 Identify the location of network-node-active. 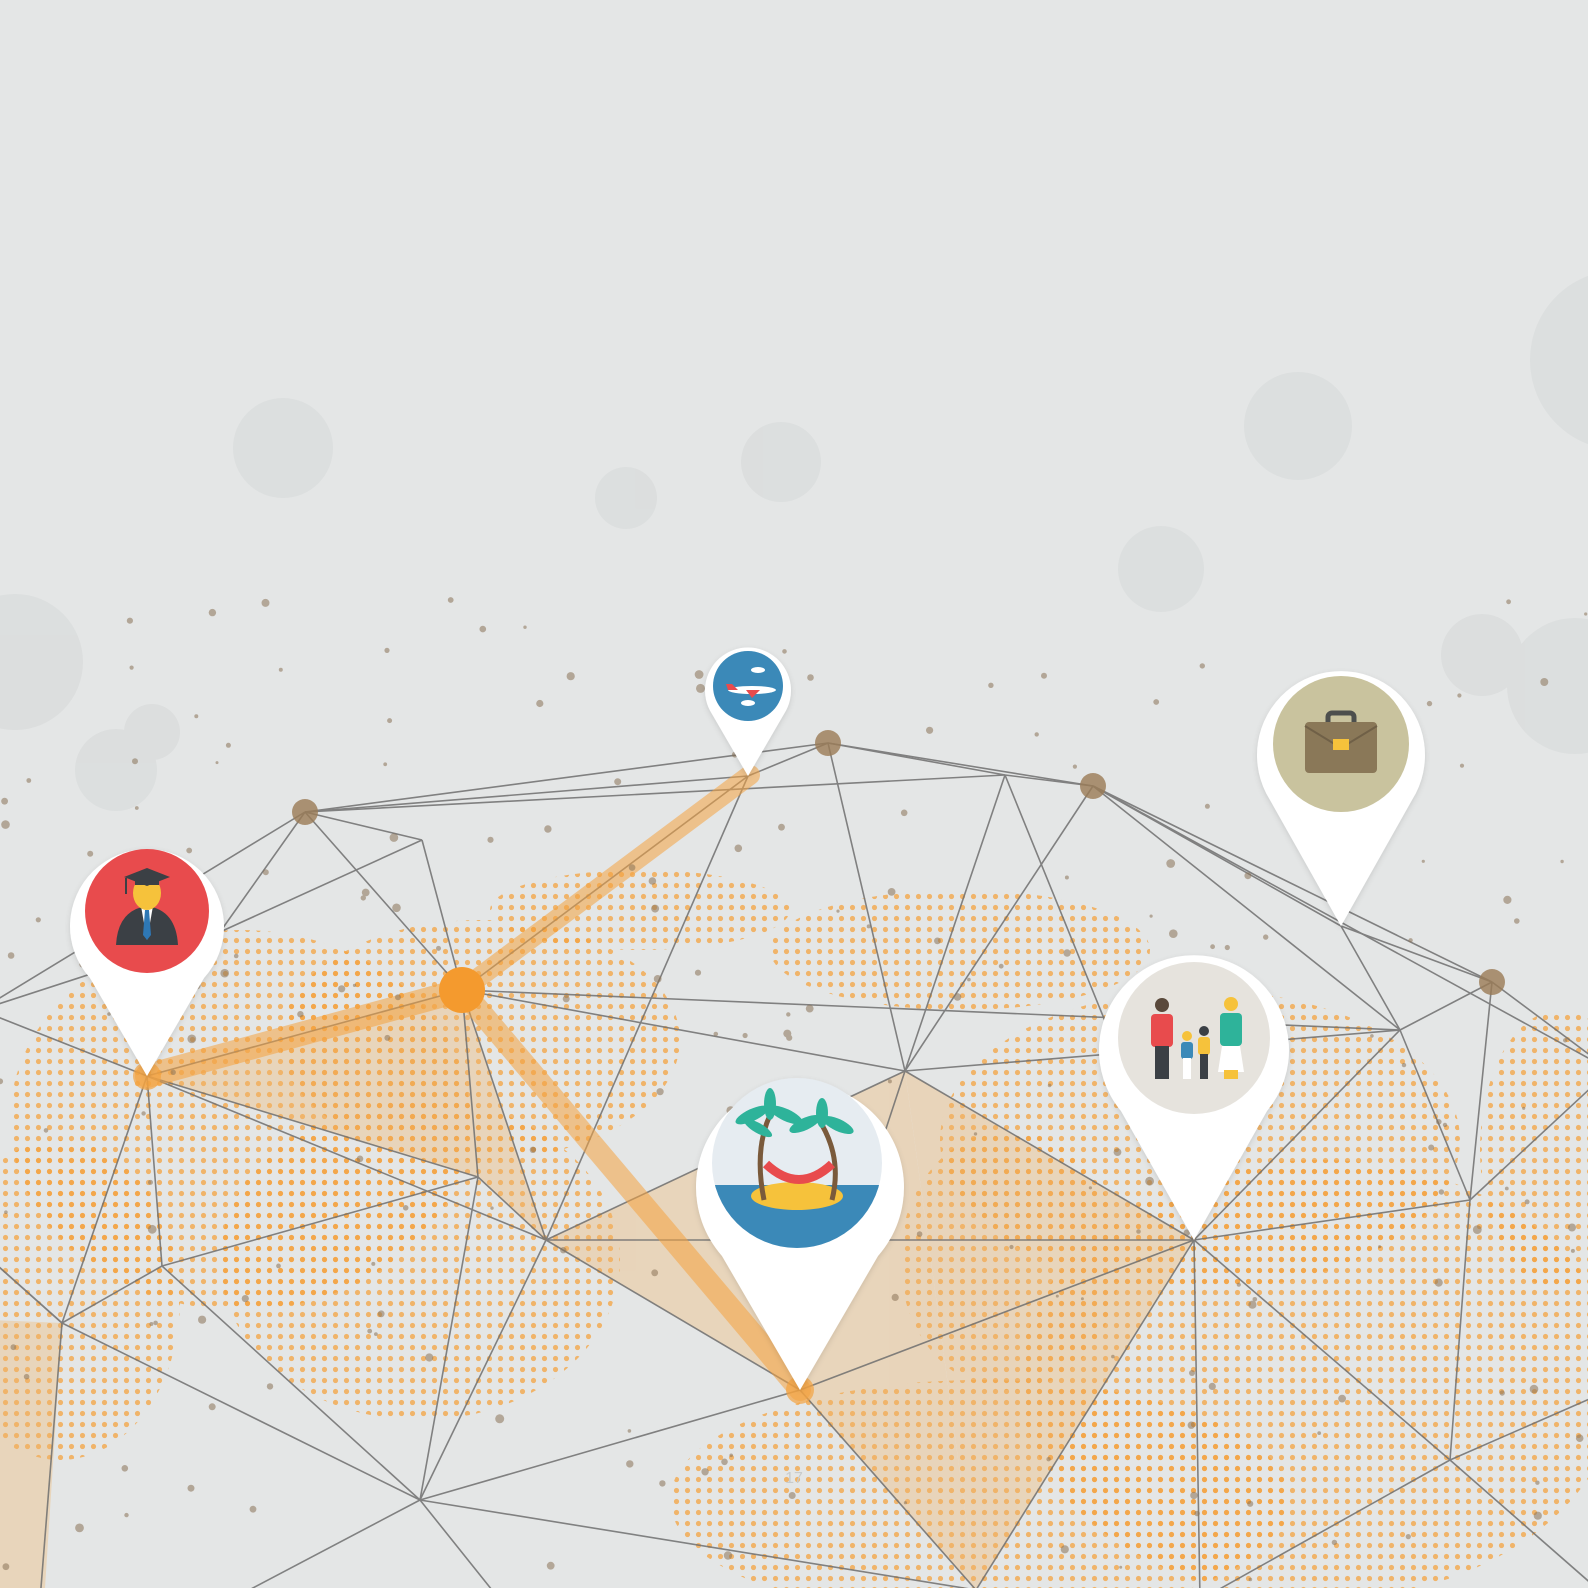
(462, 990).